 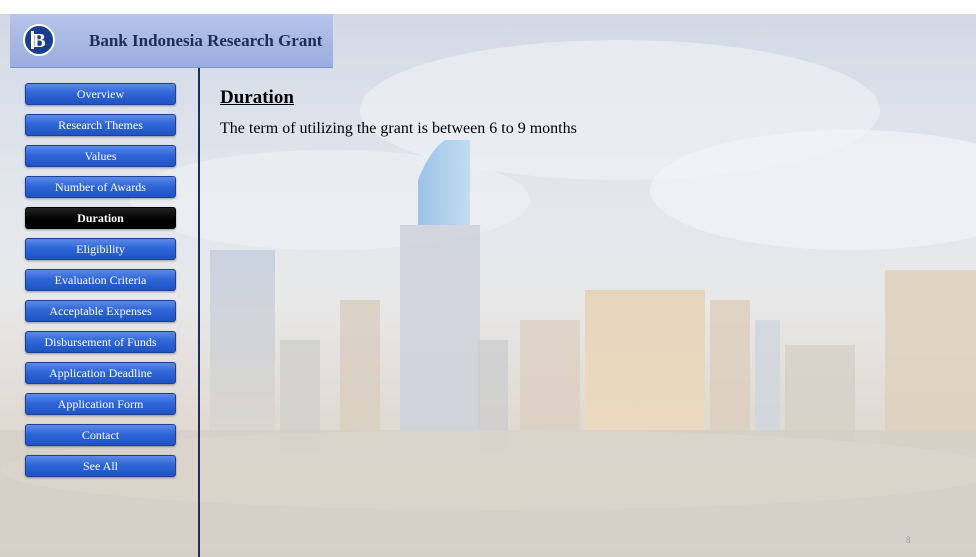 I want to click on sidebar-item-contact: Contact, so click(x=100, y=435).